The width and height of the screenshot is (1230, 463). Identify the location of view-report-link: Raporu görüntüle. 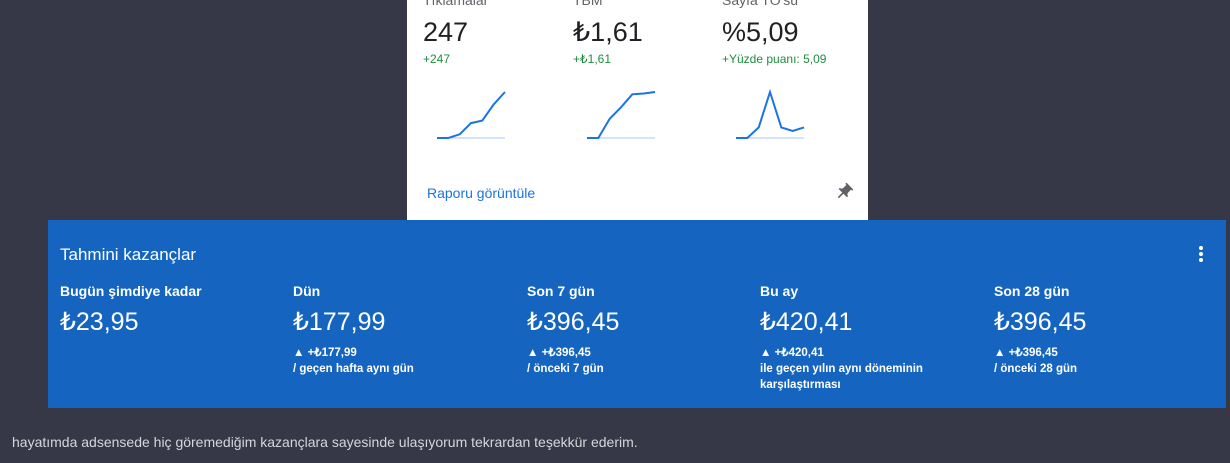
(481, 193).